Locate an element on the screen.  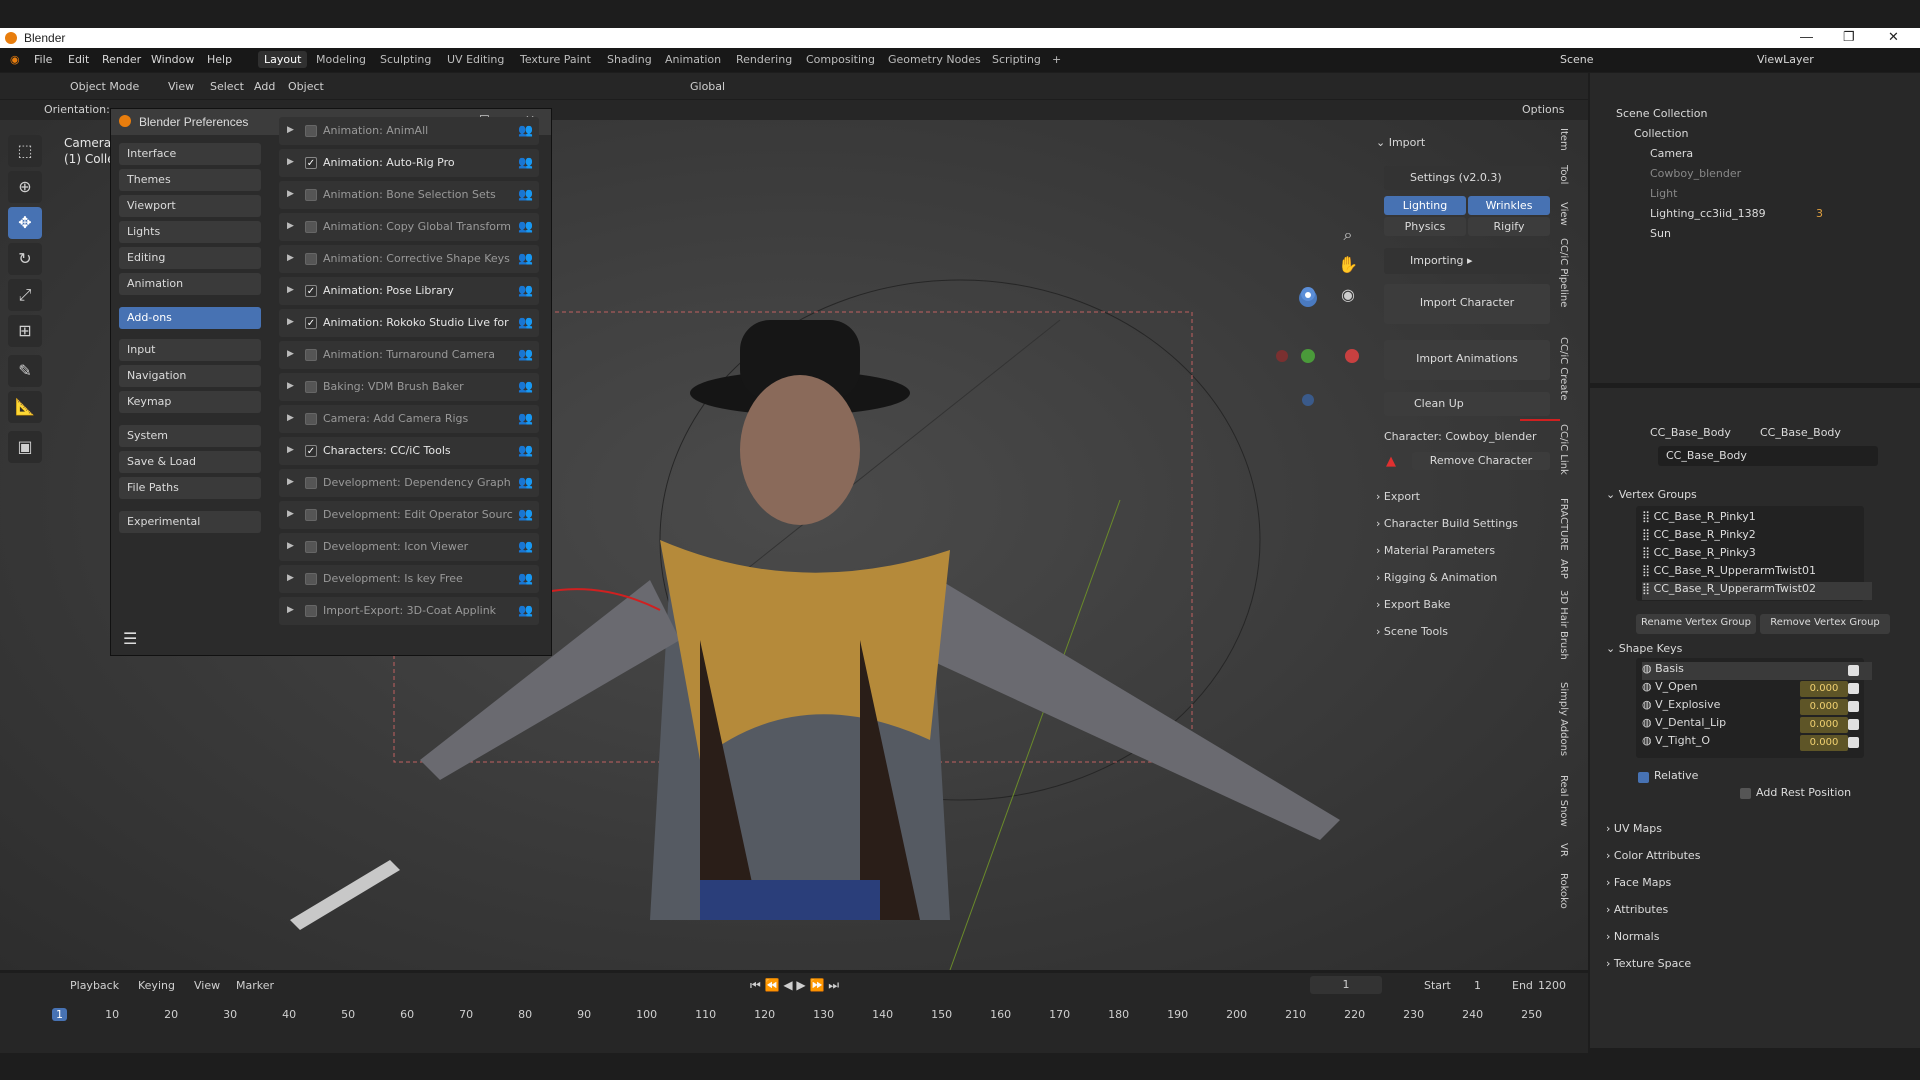
import-character-button: Import Character is located at coordinates (1467, 304).